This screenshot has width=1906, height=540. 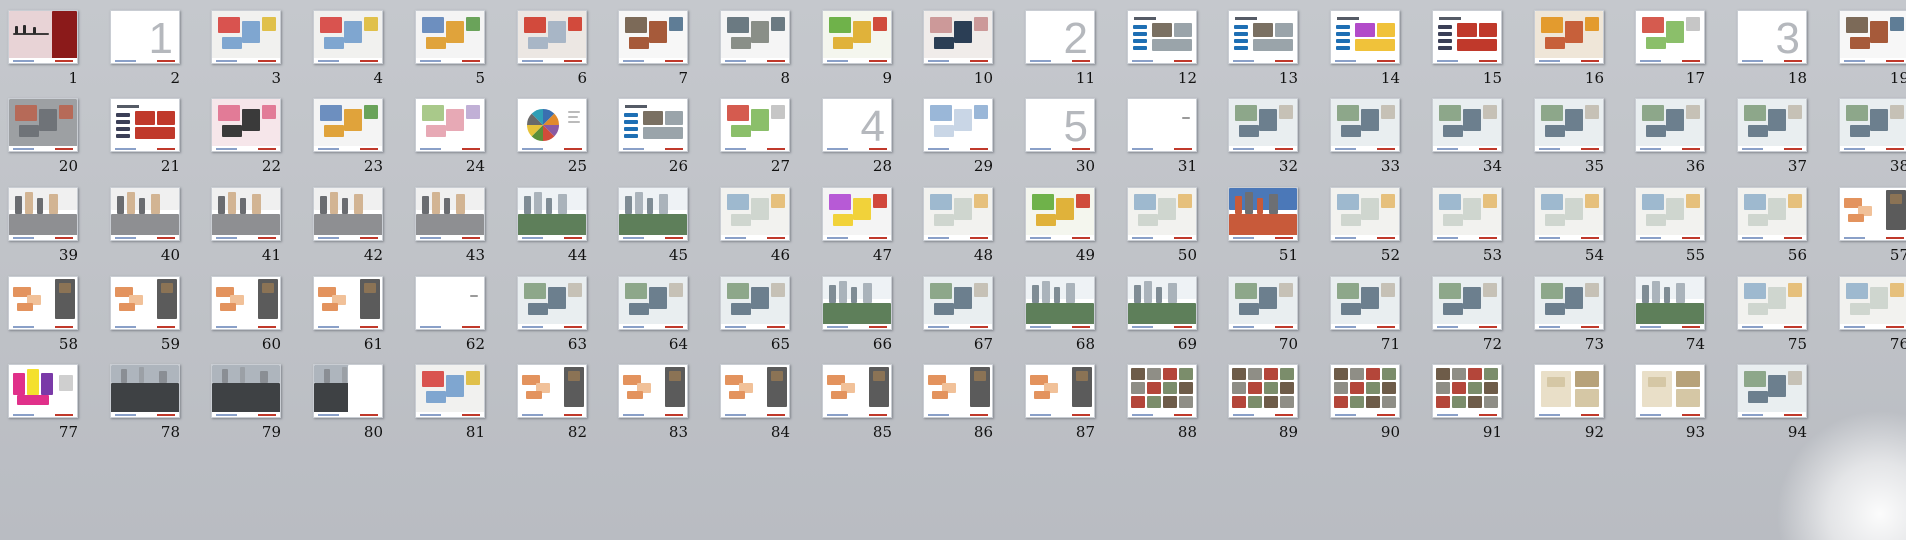 What do you see at coordinates (145, 37) in the screenshot?
I see `slide-thumbnail: 1` at bounding box center [145, 37].